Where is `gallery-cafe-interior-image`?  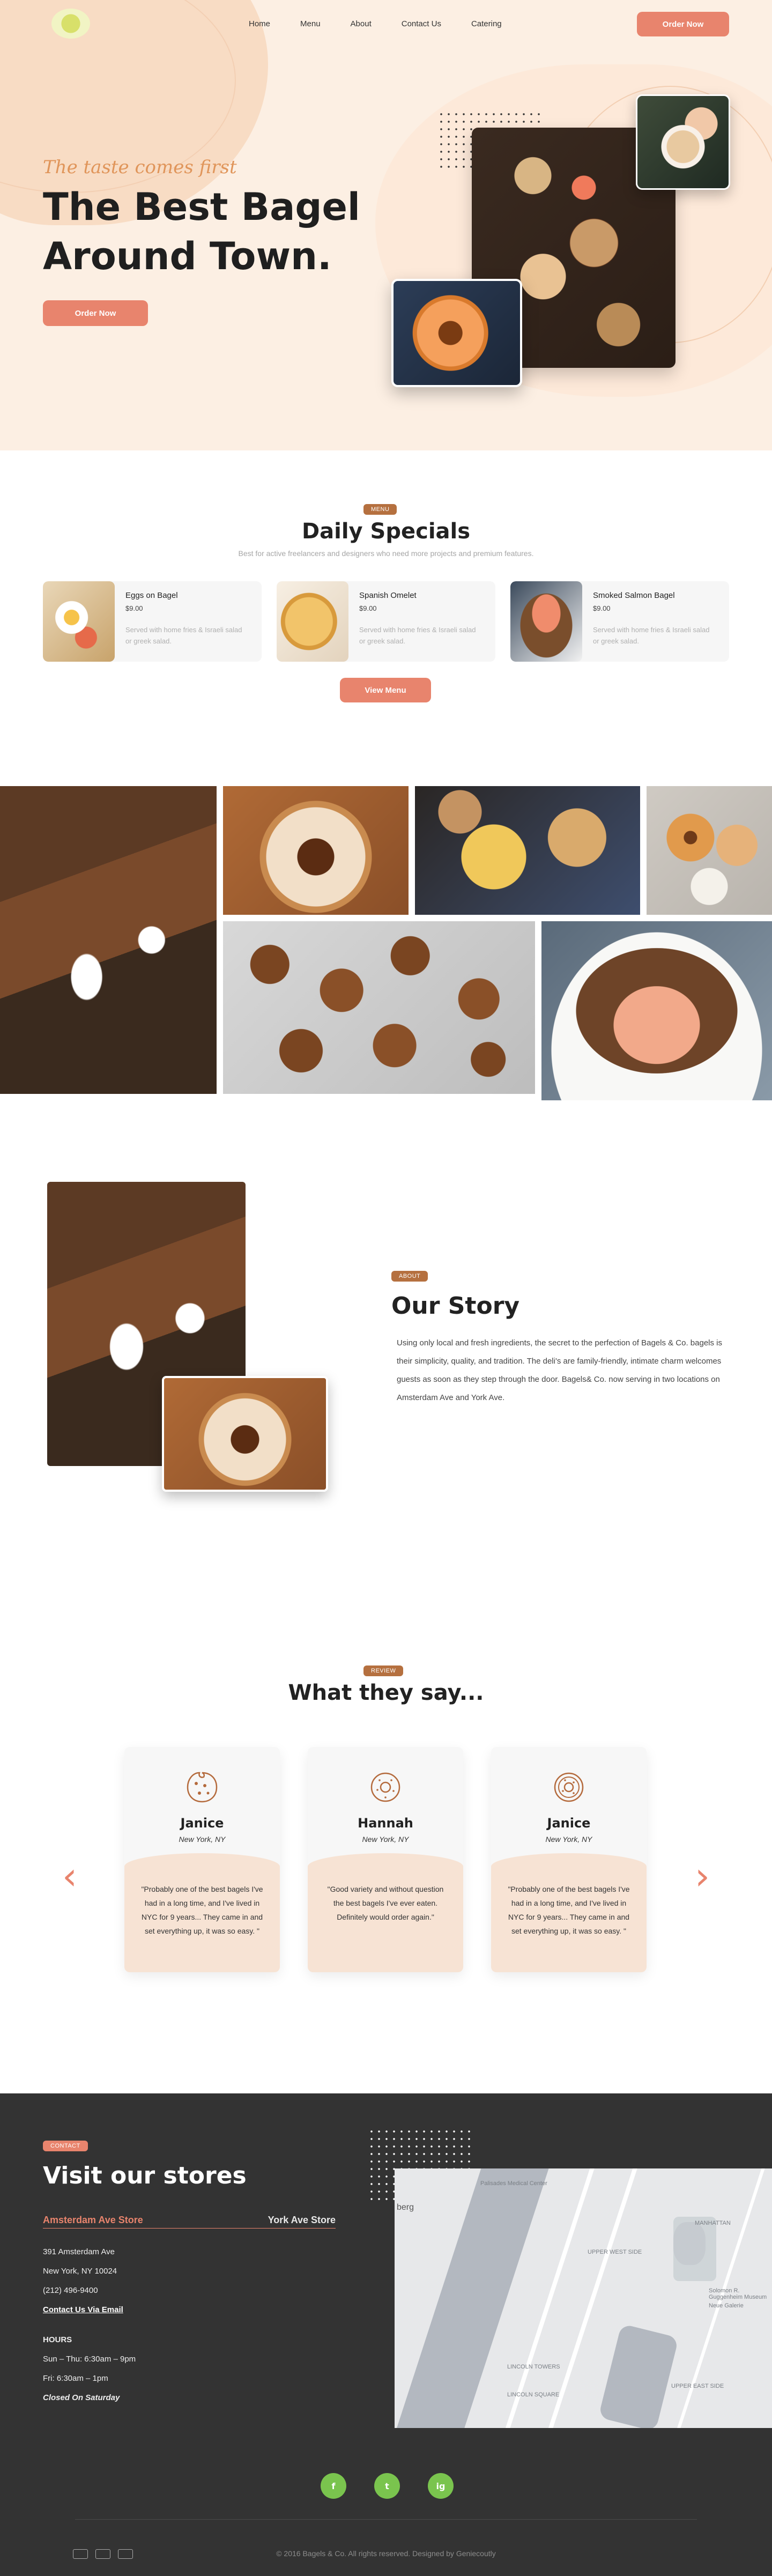 gallery-cafe-interior-image is located at coordinates (108, 940).